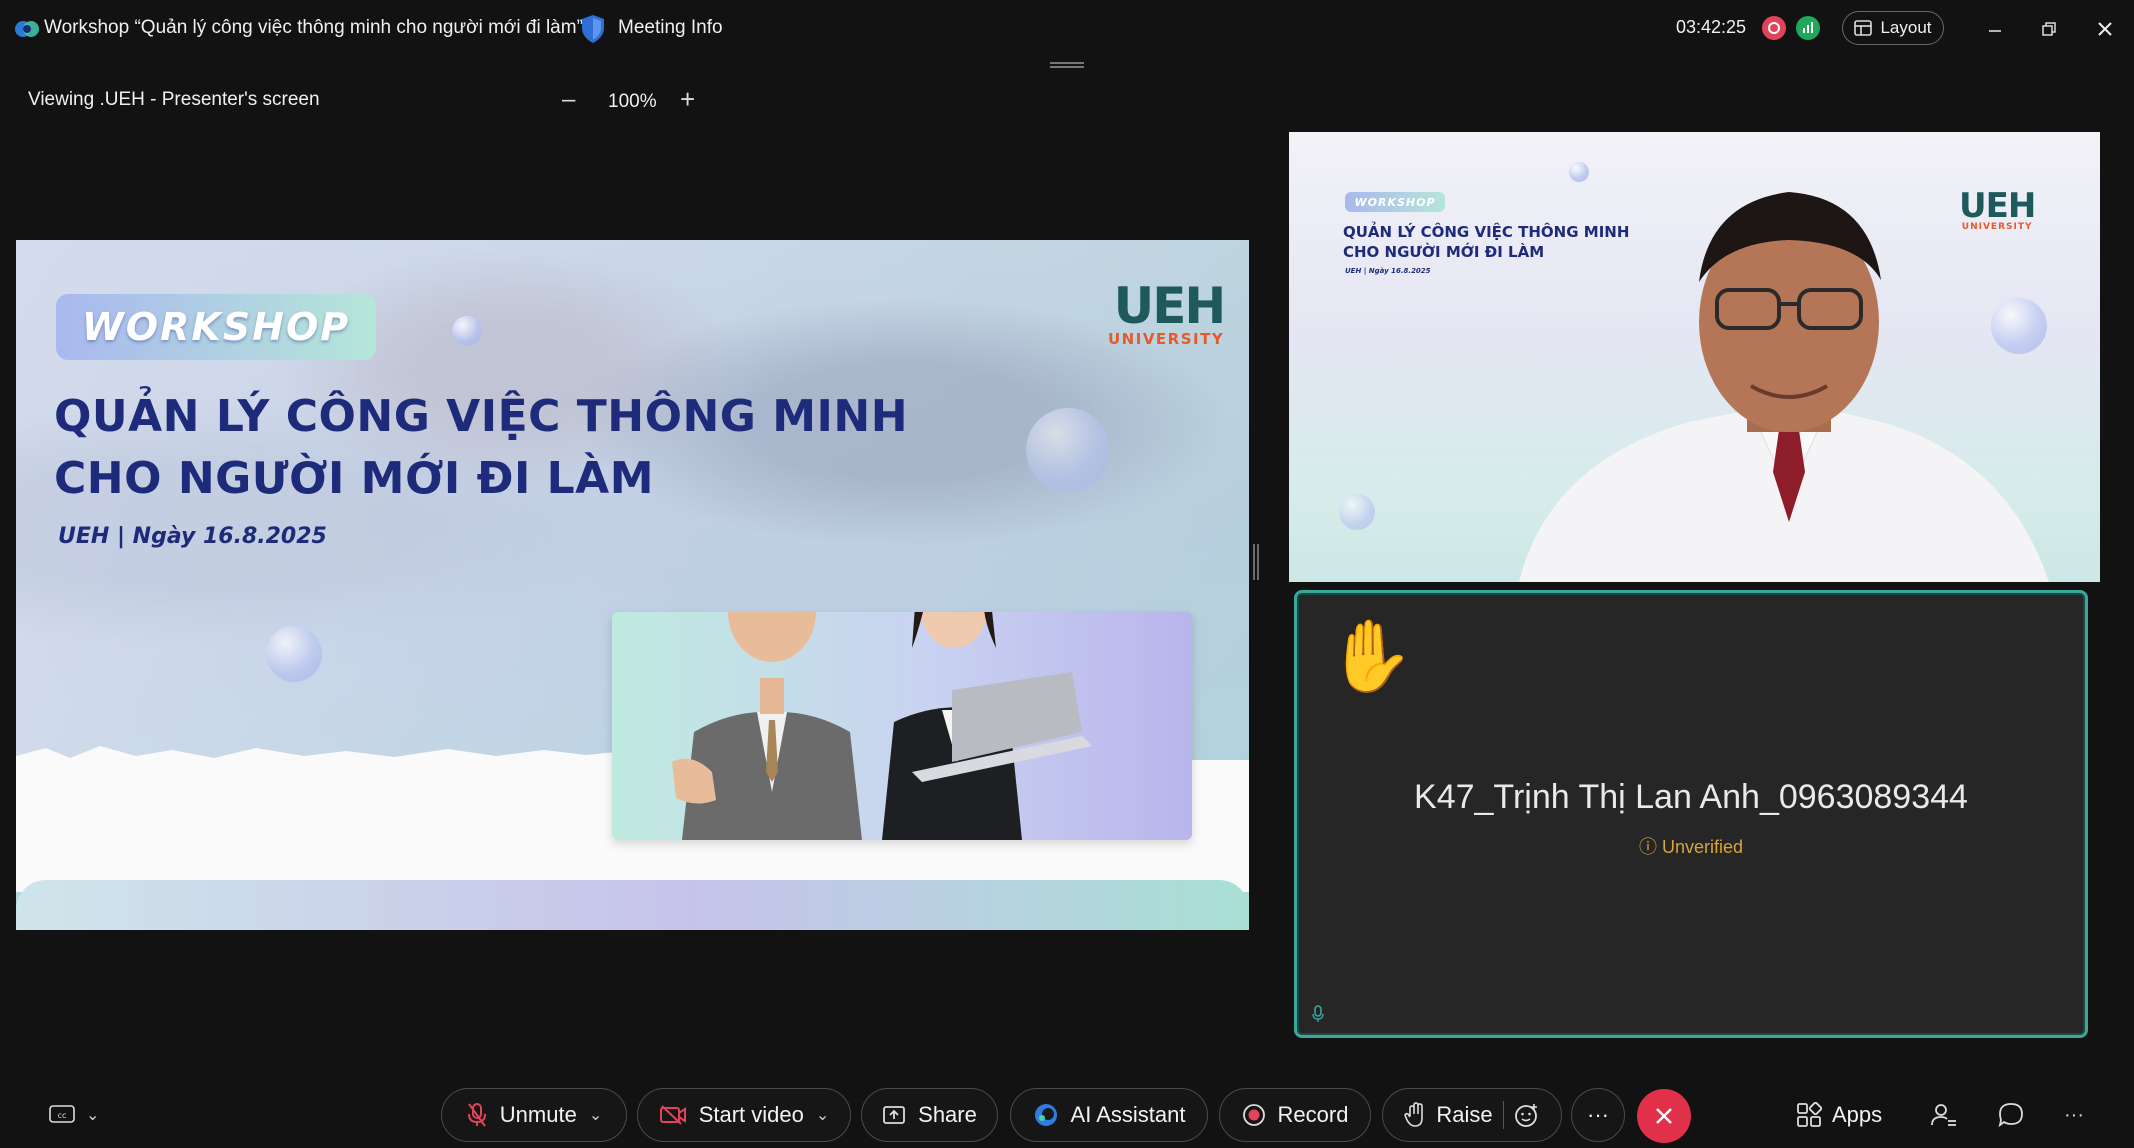  Describe the element at coordinates (1774, 28) in the screenshot. I see `recording-indicator-icon` at that location.